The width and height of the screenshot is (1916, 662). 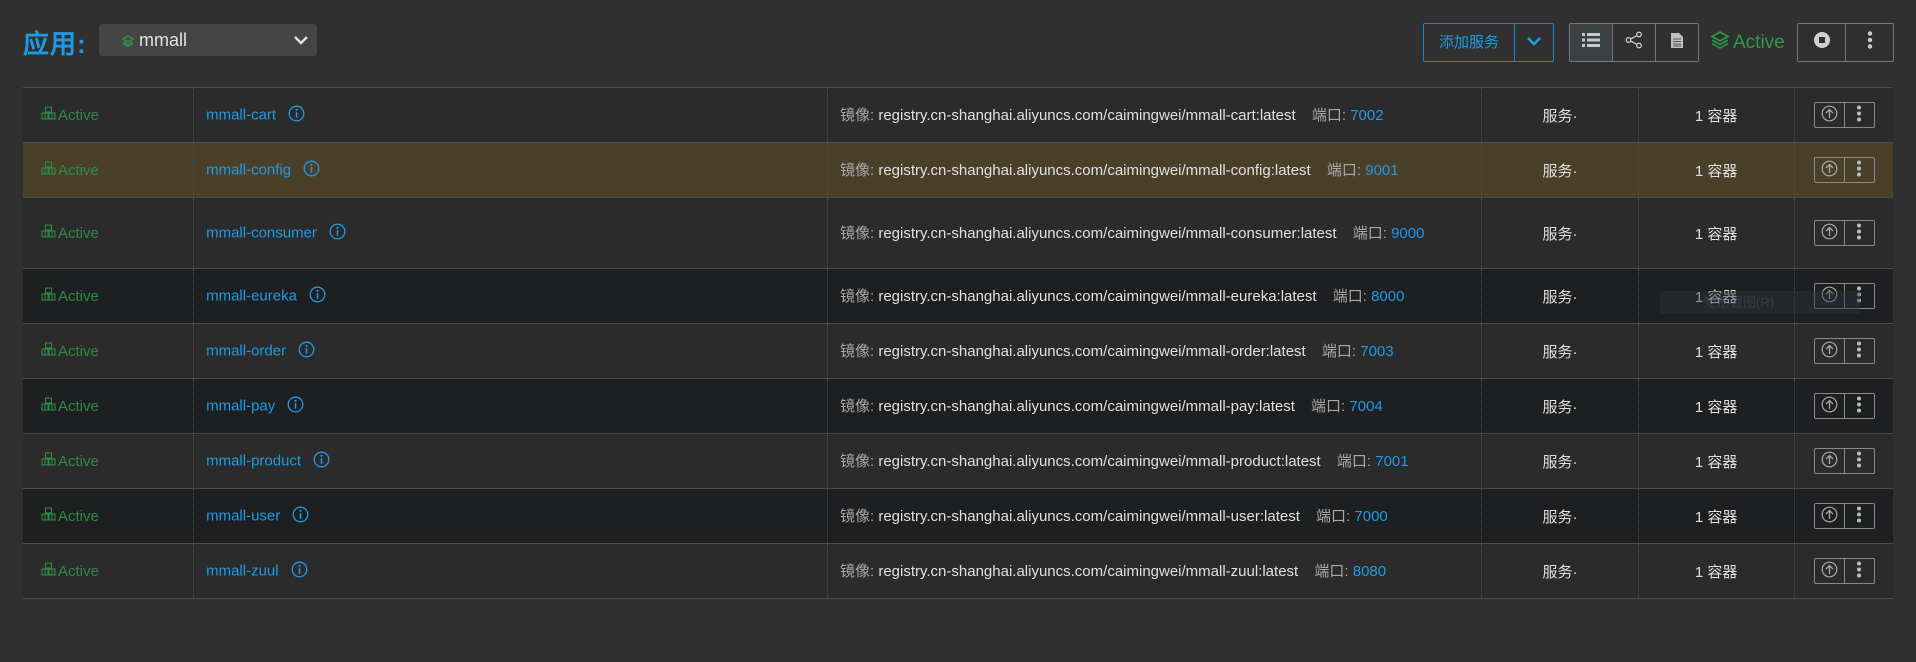 I want to click on service-name-link: mmall-order, so click(x=246, y=350).